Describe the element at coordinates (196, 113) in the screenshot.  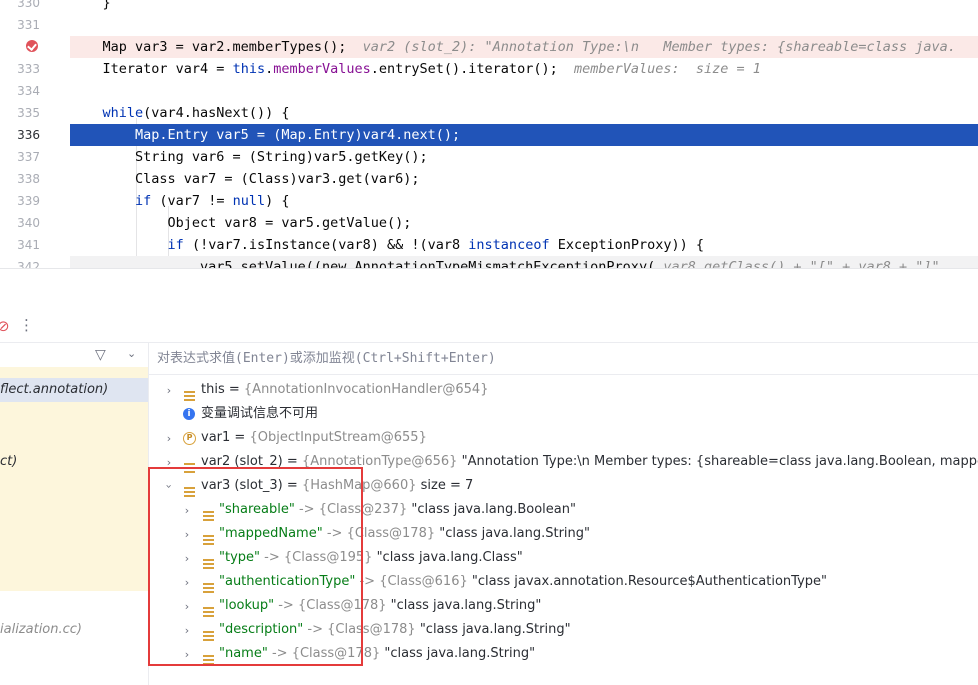
I see `code-line: while(var4.hasNext()) {` at that location.